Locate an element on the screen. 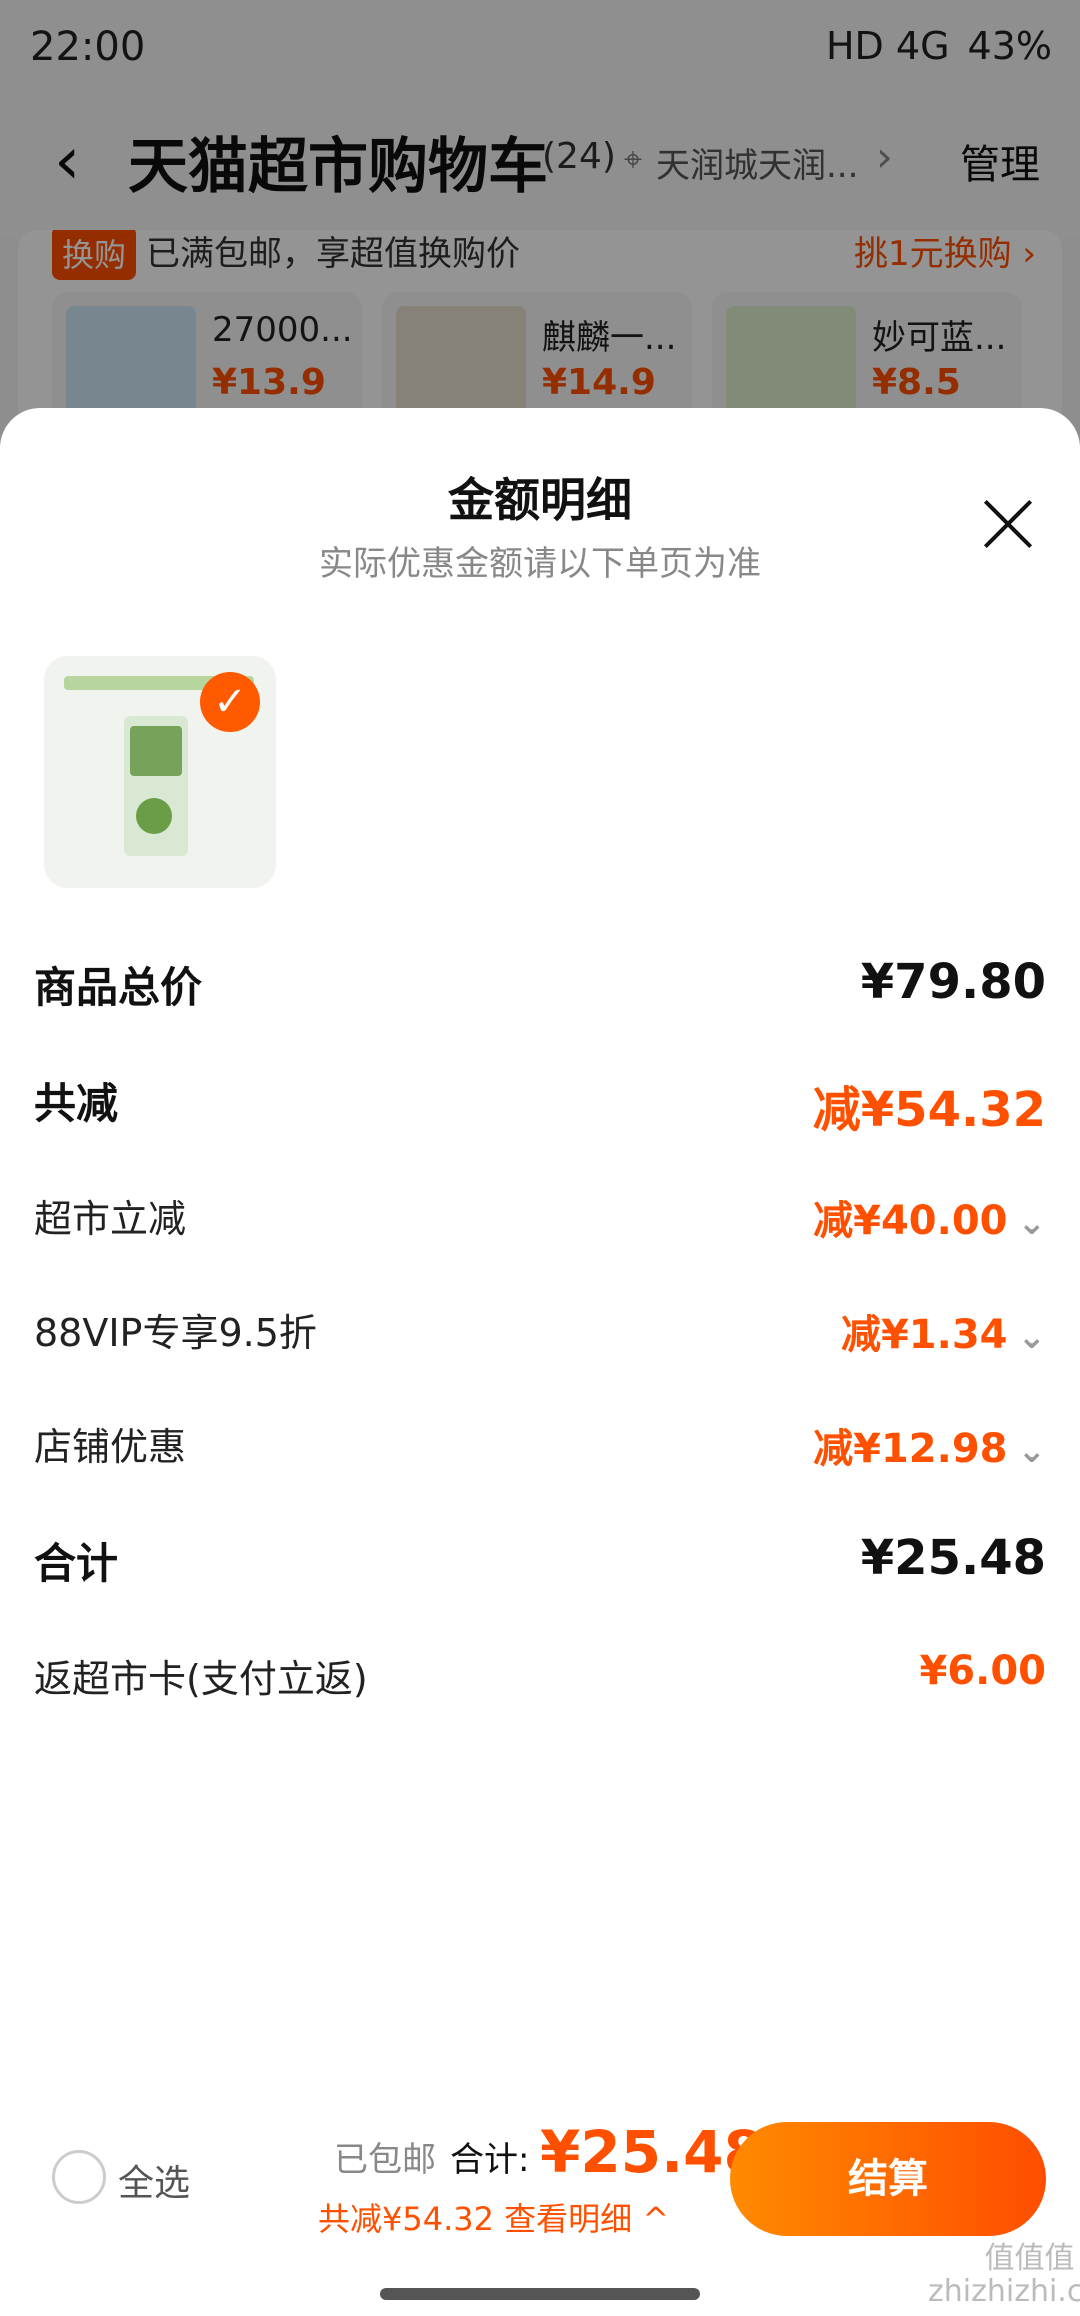 This screenshot has height=2316, width=1080. checkout-button: 结算 is located at coordinates (888, 2179).